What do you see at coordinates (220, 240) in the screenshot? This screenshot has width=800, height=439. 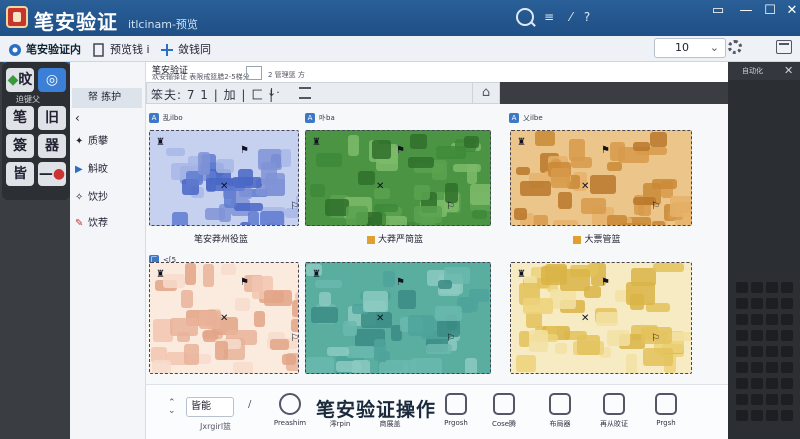 I see `card-label: 笔安莽州役篮` at bounding box center [220, 240].